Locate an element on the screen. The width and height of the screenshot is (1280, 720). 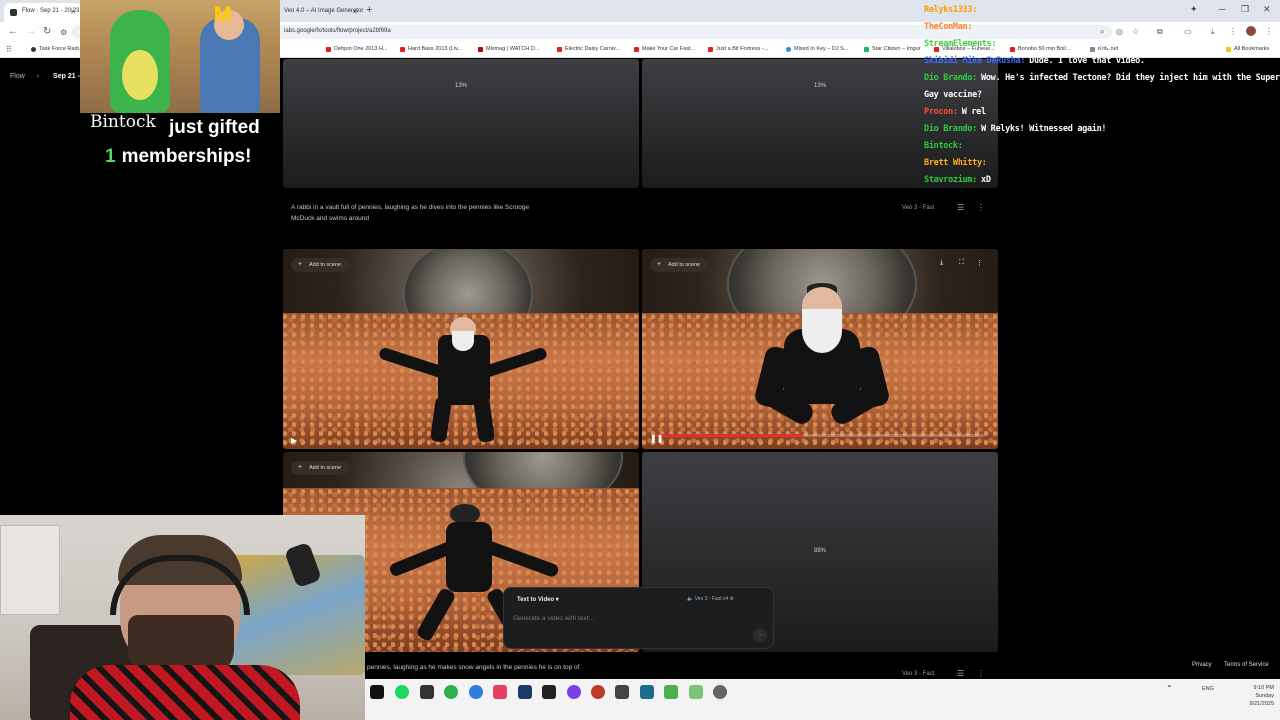
download-icon: ⤓ is located at coordinates (941, 263).